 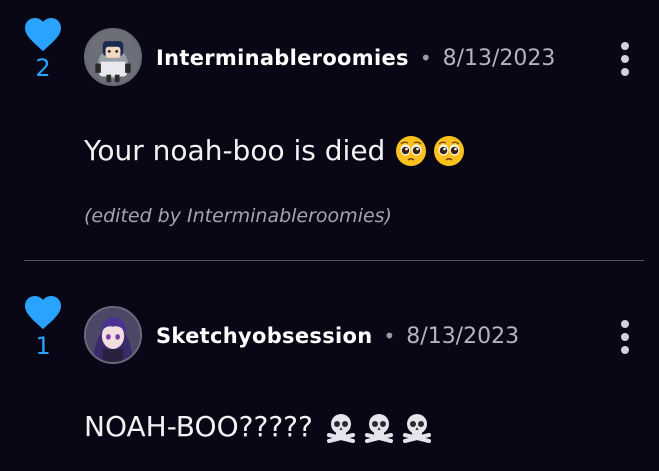 What do you see at coordinates (43, 68) in the screenshot?
I see `like-count: 2` at bounding box center [43, 68].